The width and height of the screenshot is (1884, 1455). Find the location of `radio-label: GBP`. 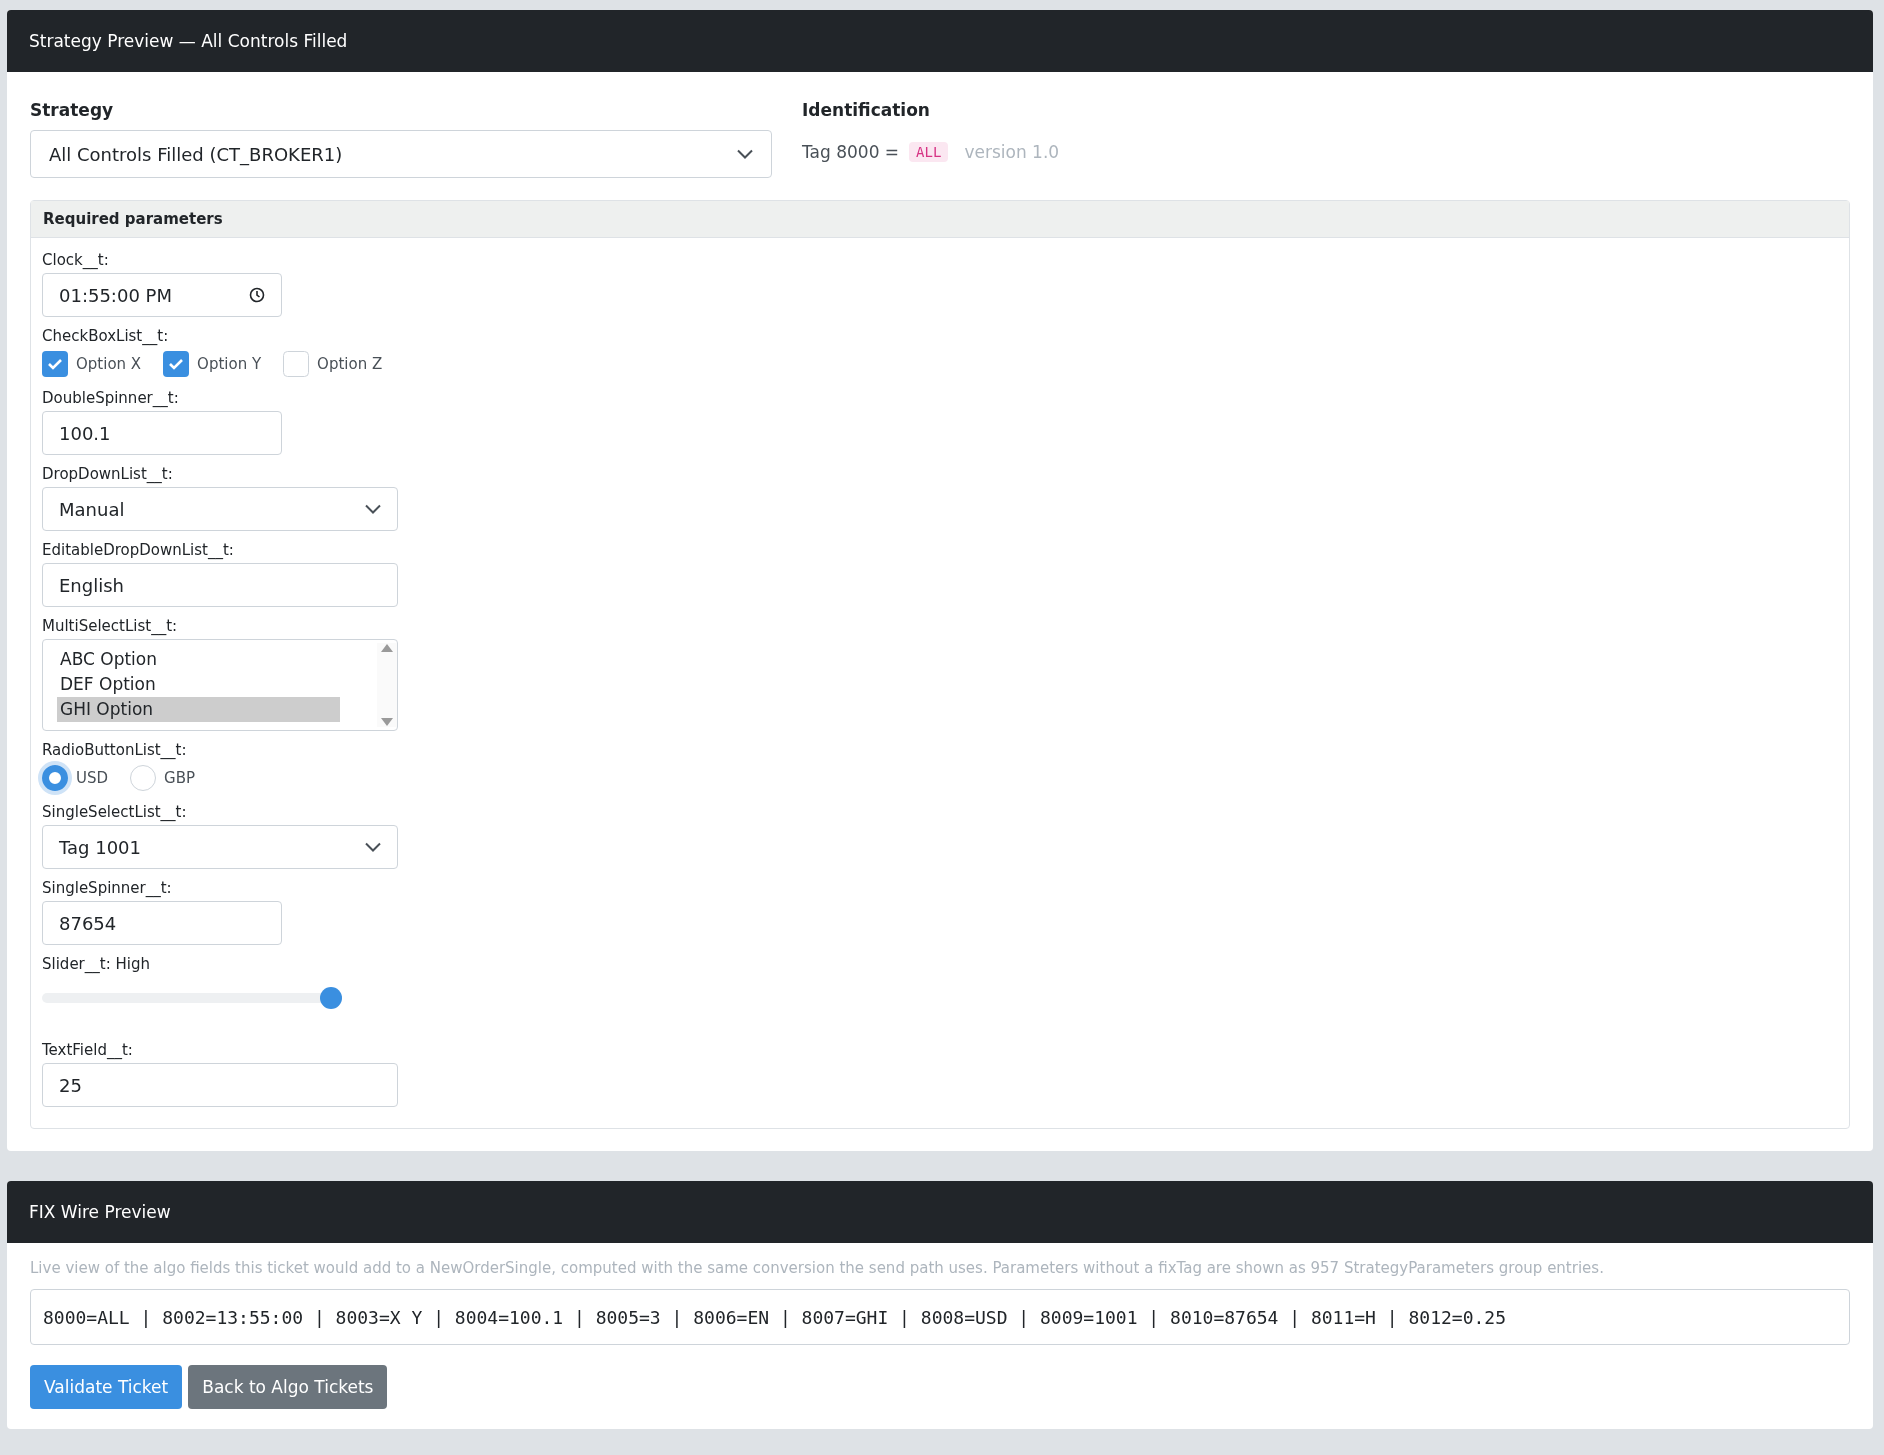

radio-label: GBP is located at coordinates (180, 778).